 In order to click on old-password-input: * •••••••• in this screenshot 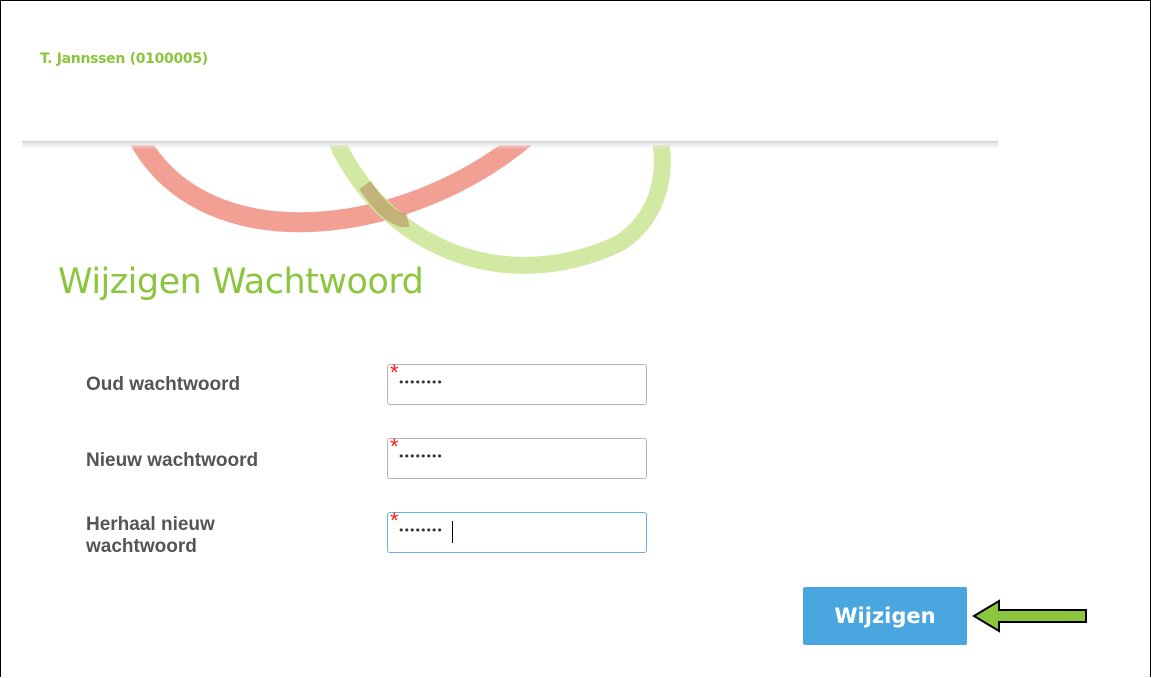, I will do `click(517, 383)`.